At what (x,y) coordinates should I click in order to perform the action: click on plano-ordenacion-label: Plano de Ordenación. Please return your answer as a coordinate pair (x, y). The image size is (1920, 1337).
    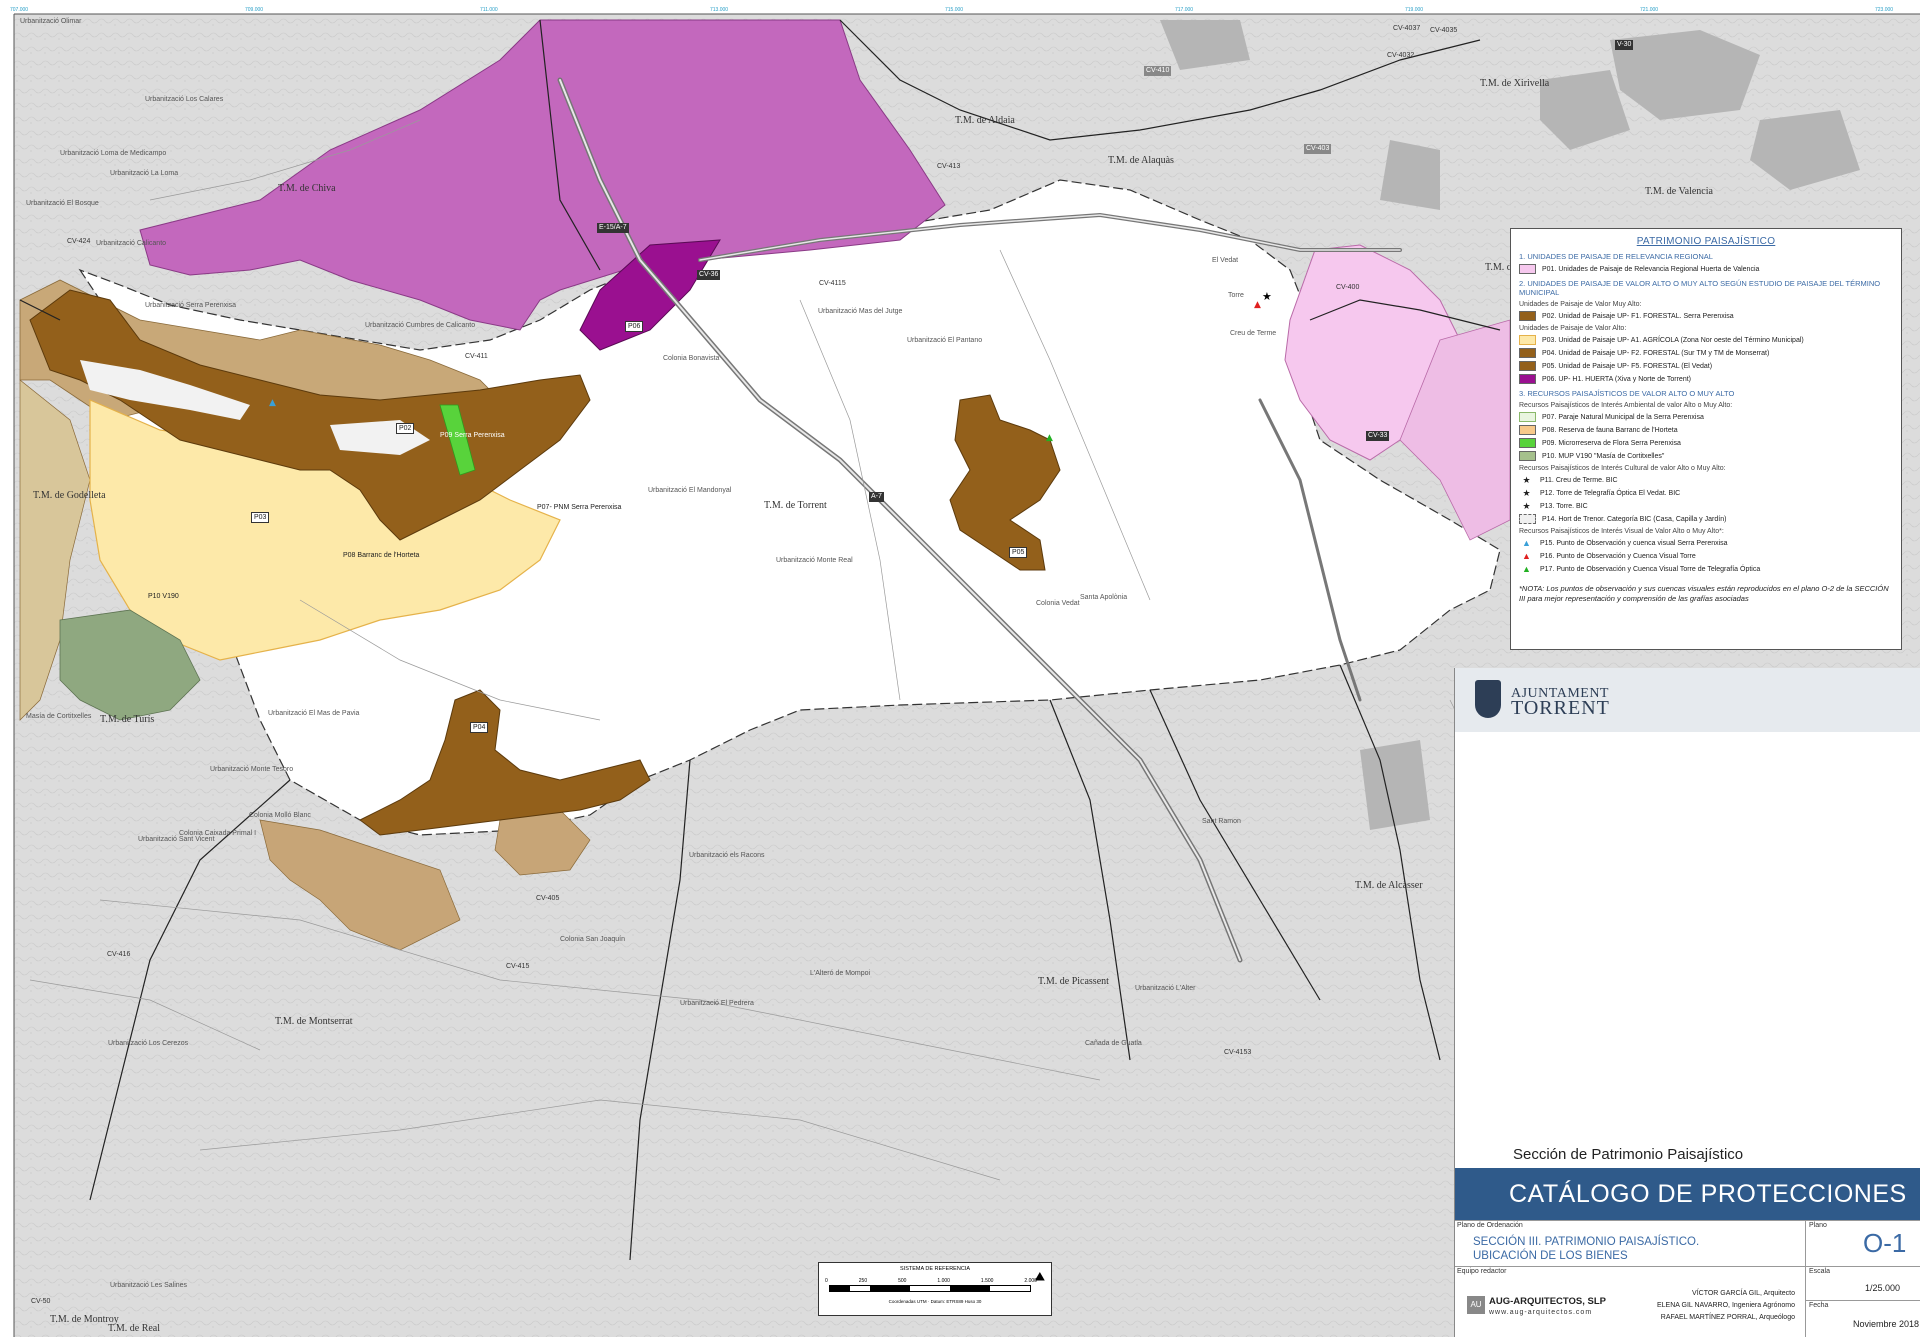
    Looking at the image, I should click on (1490, 1225).